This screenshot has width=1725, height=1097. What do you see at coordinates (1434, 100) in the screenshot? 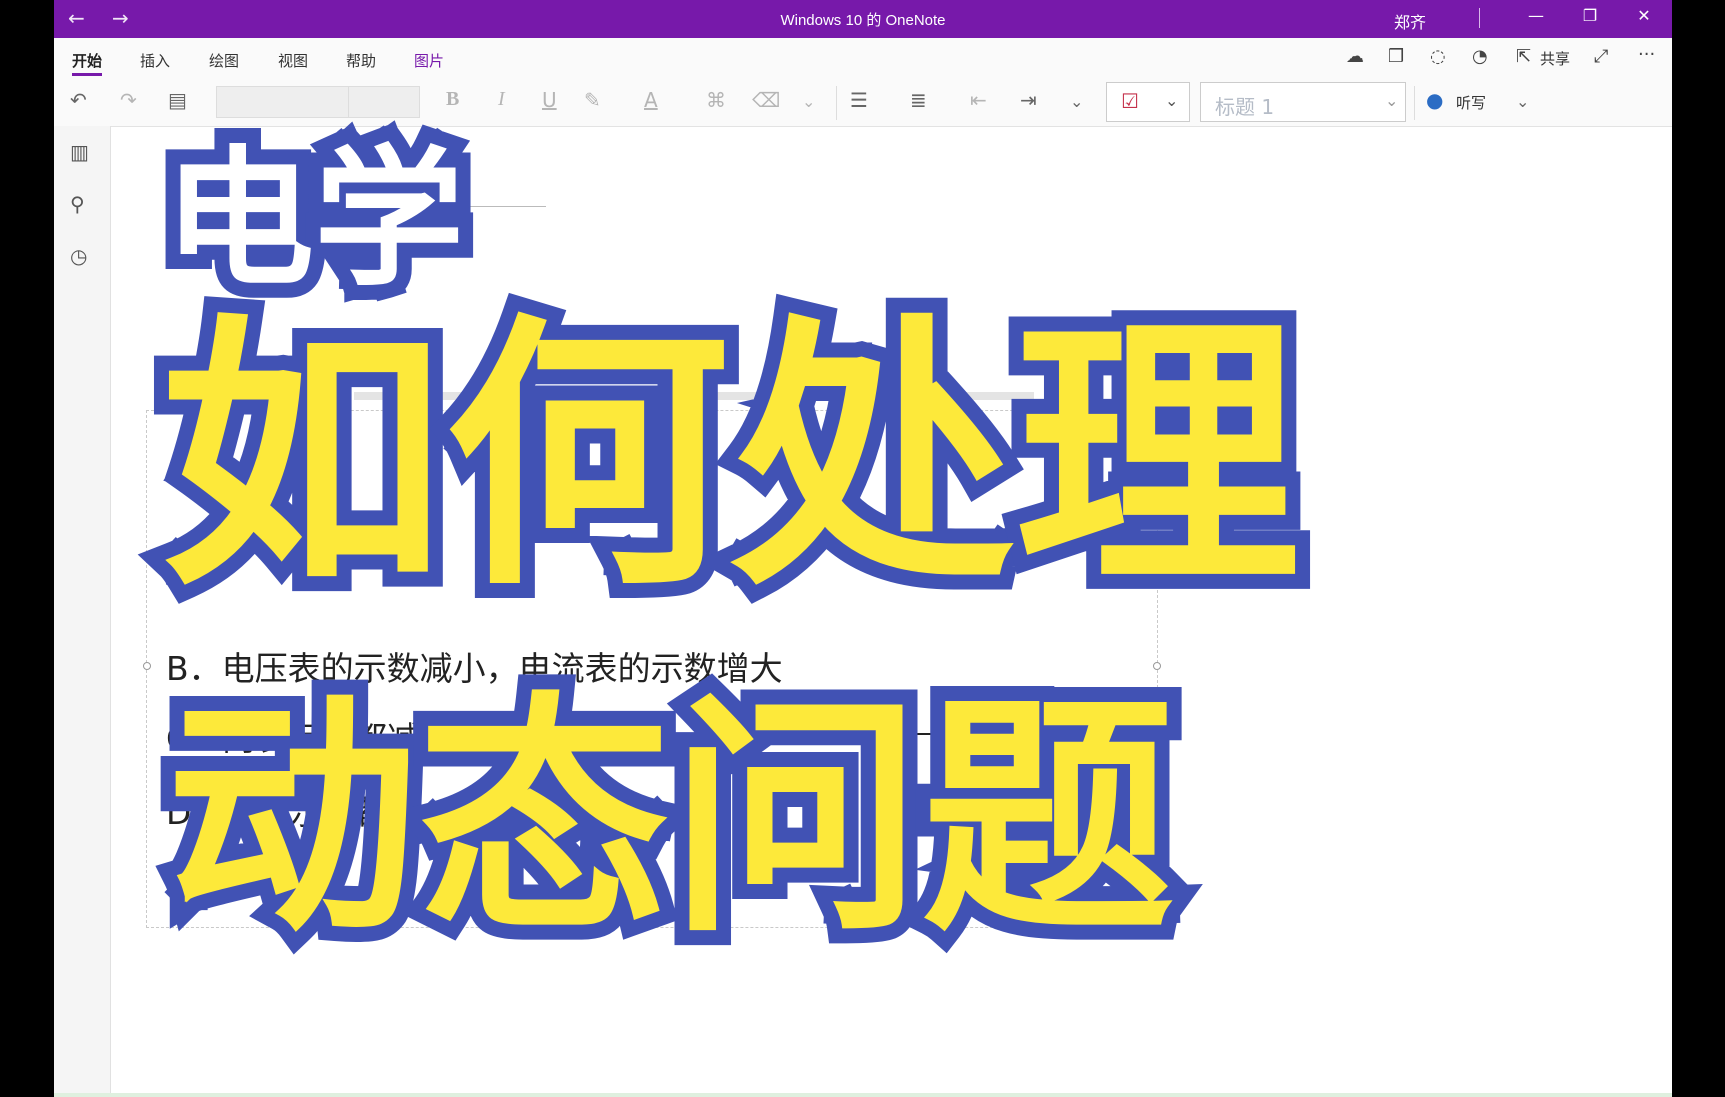
I see `microphone-icon: ●` at bounding box center [1434, 100].